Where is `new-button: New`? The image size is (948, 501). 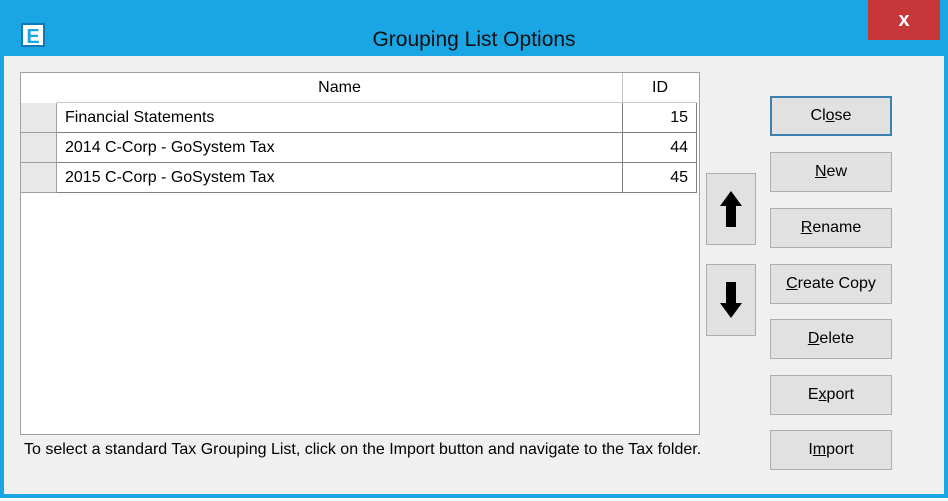
new-button: New is located at coordinates (831, 172).